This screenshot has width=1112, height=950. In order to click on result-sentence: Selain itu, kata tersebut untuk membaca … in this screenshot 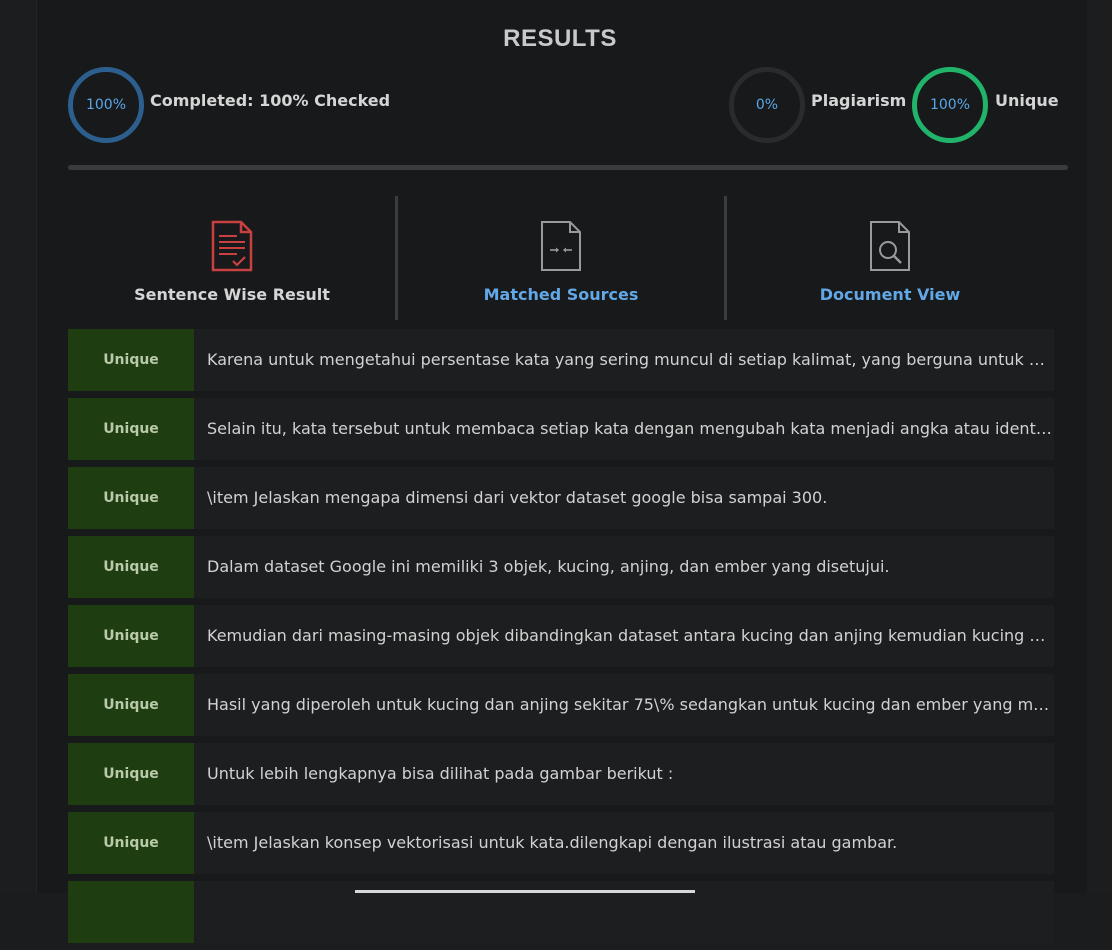, I will do `click(629, 428)`.